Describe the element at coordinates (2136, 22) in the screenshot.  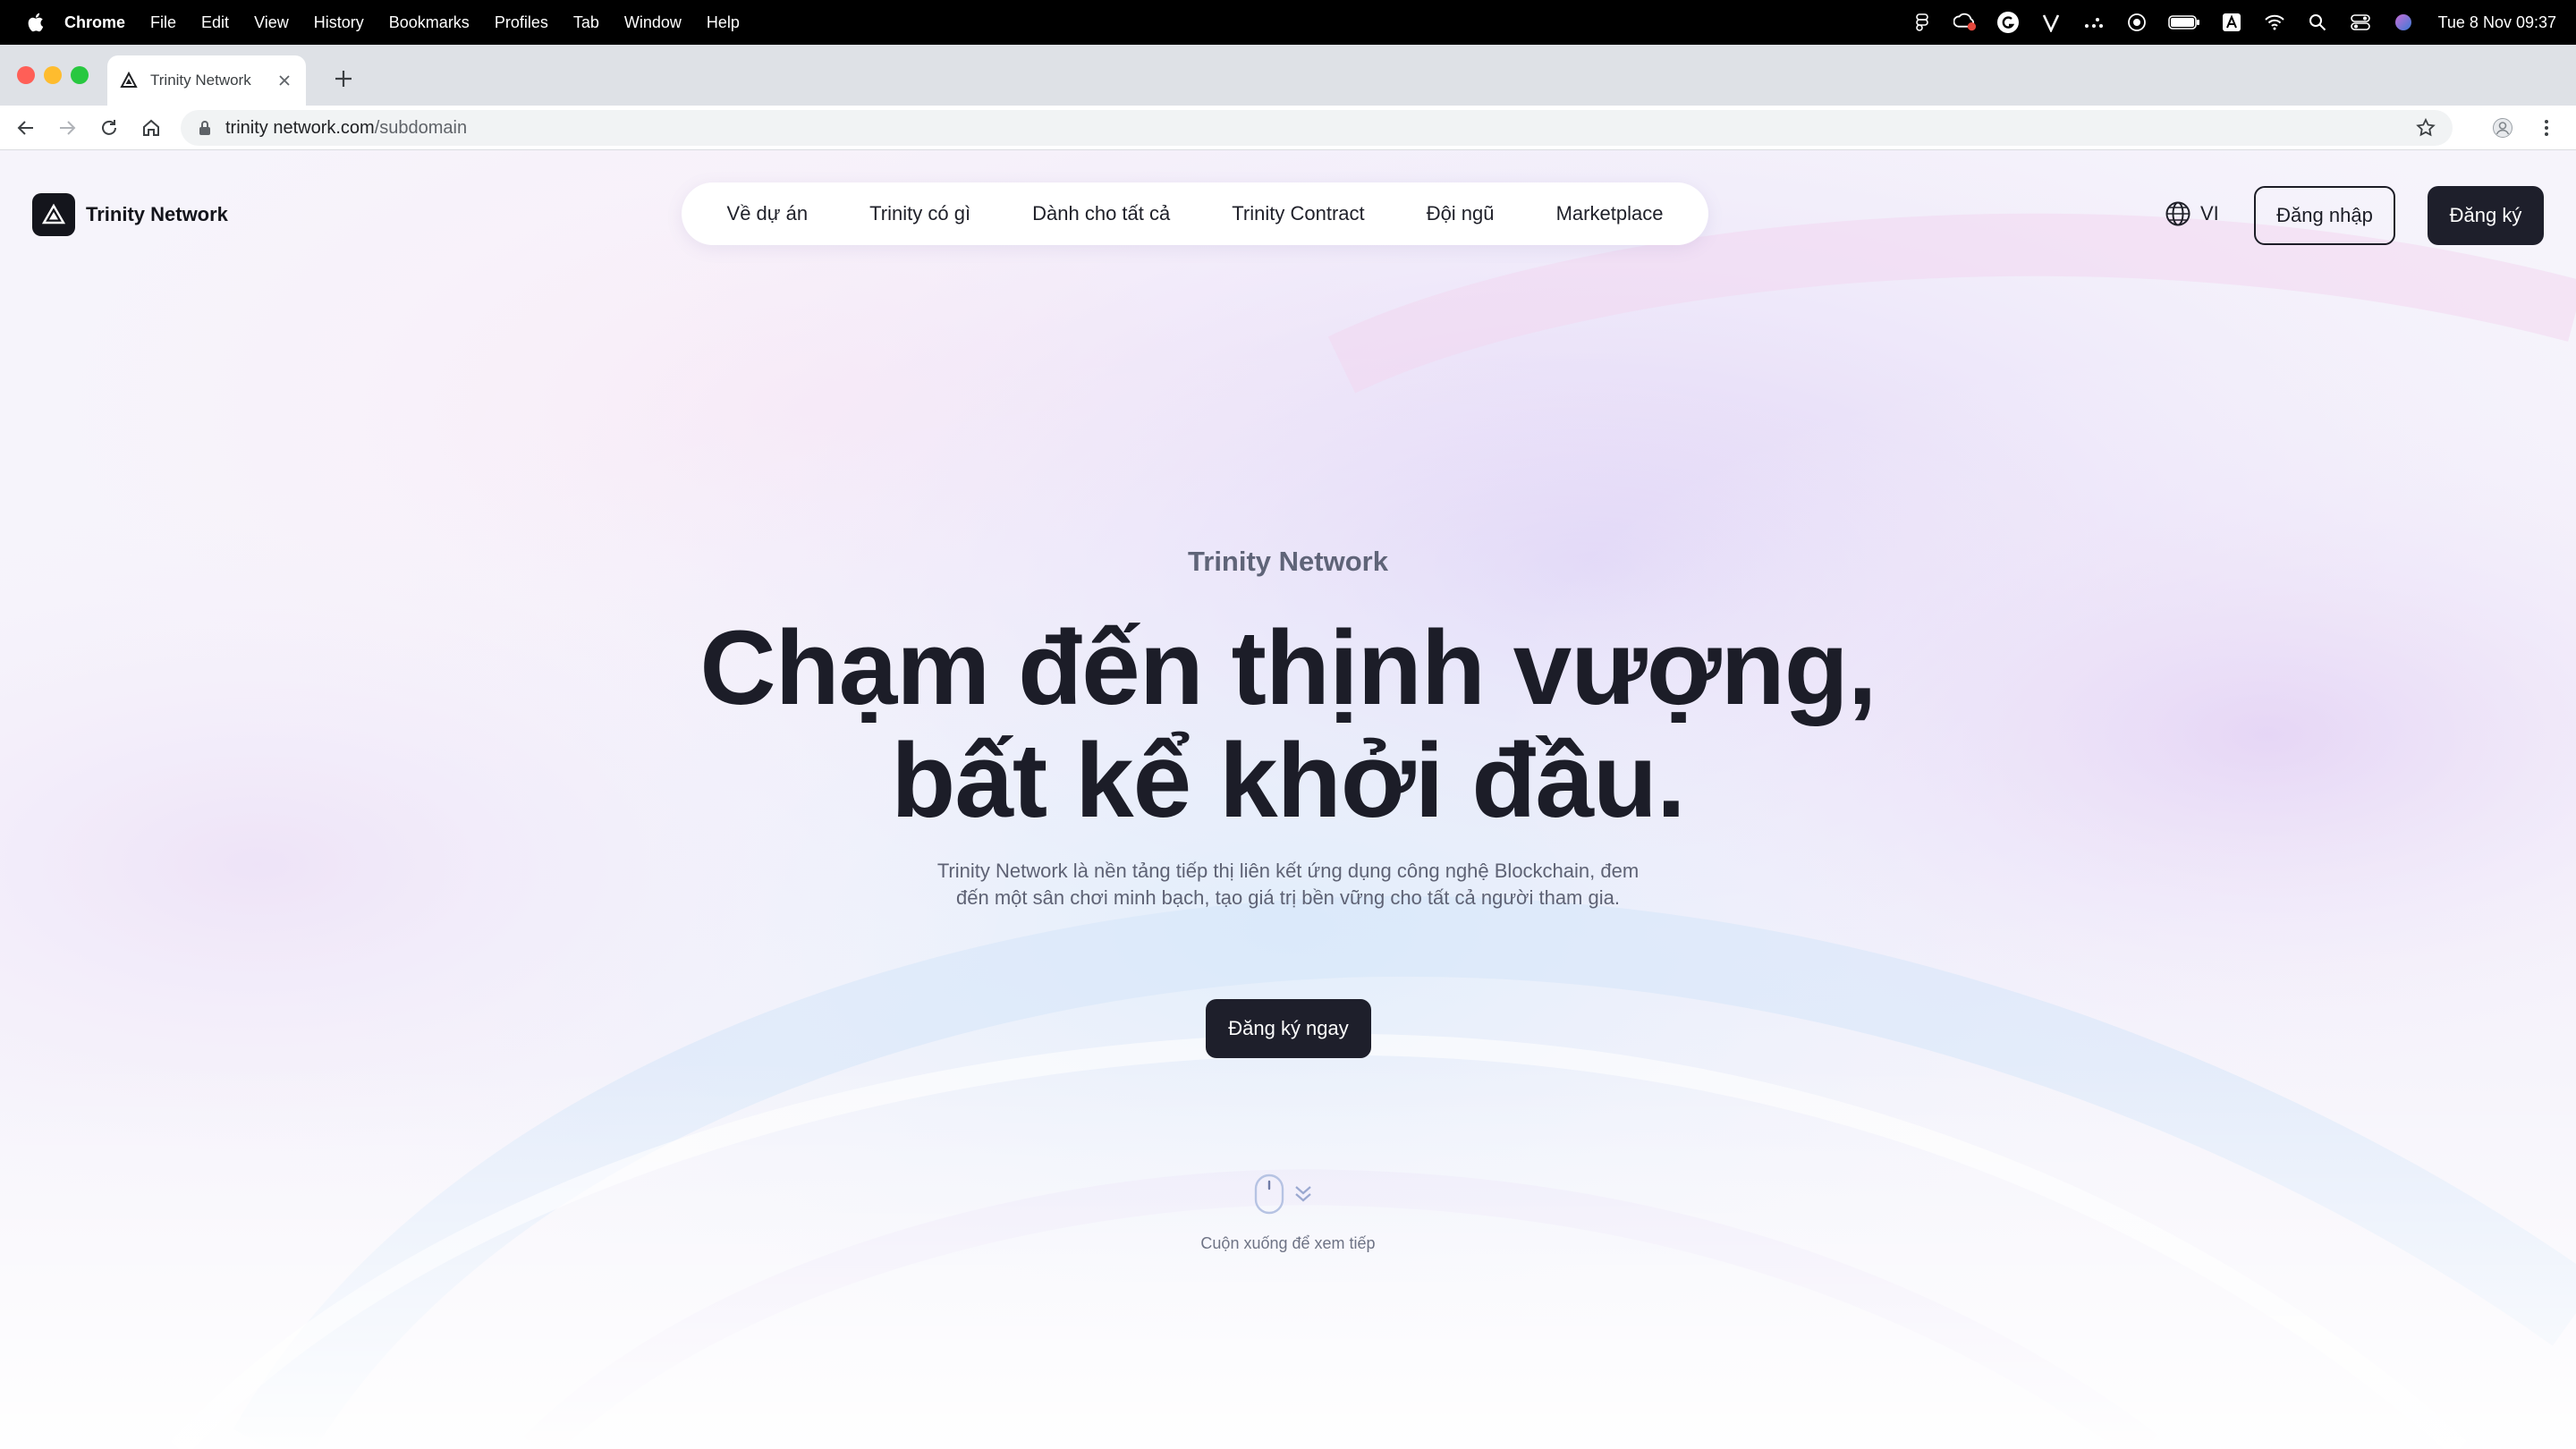
I see `play-circle-icon` at that location.